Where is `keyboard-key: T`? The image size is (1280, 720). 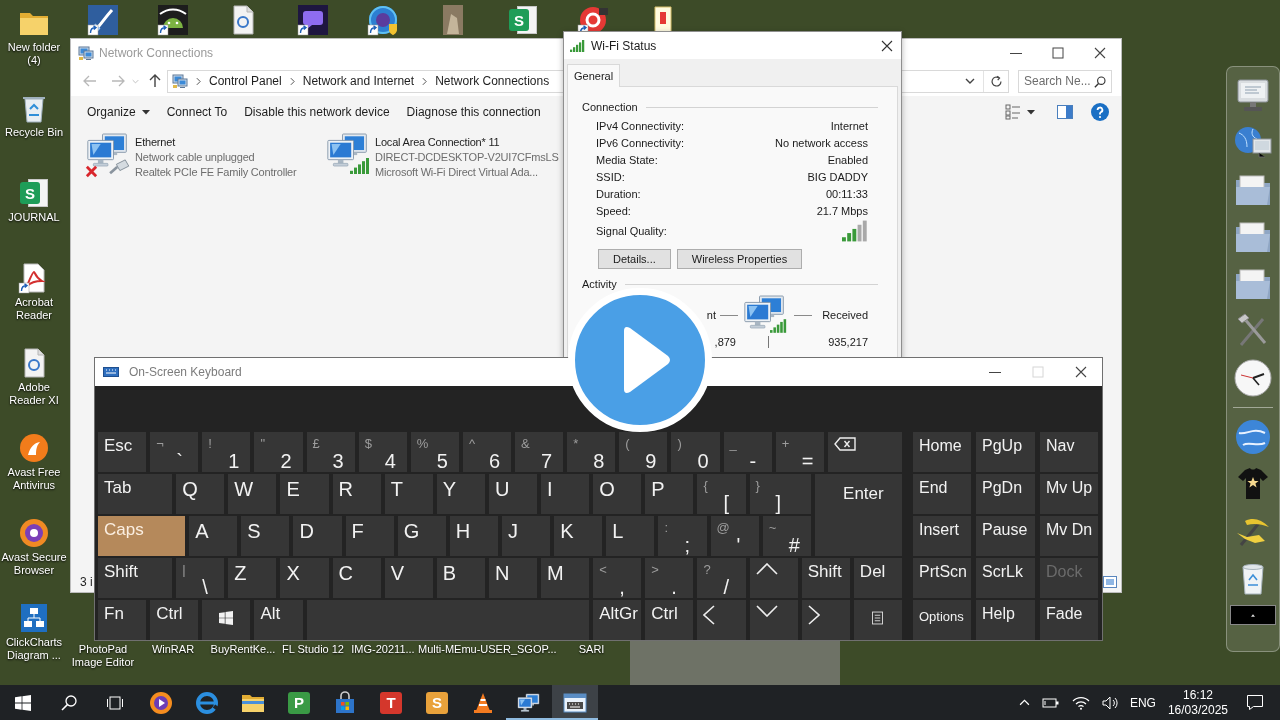 keyboard-key: T is located at coordinates (408, 494).